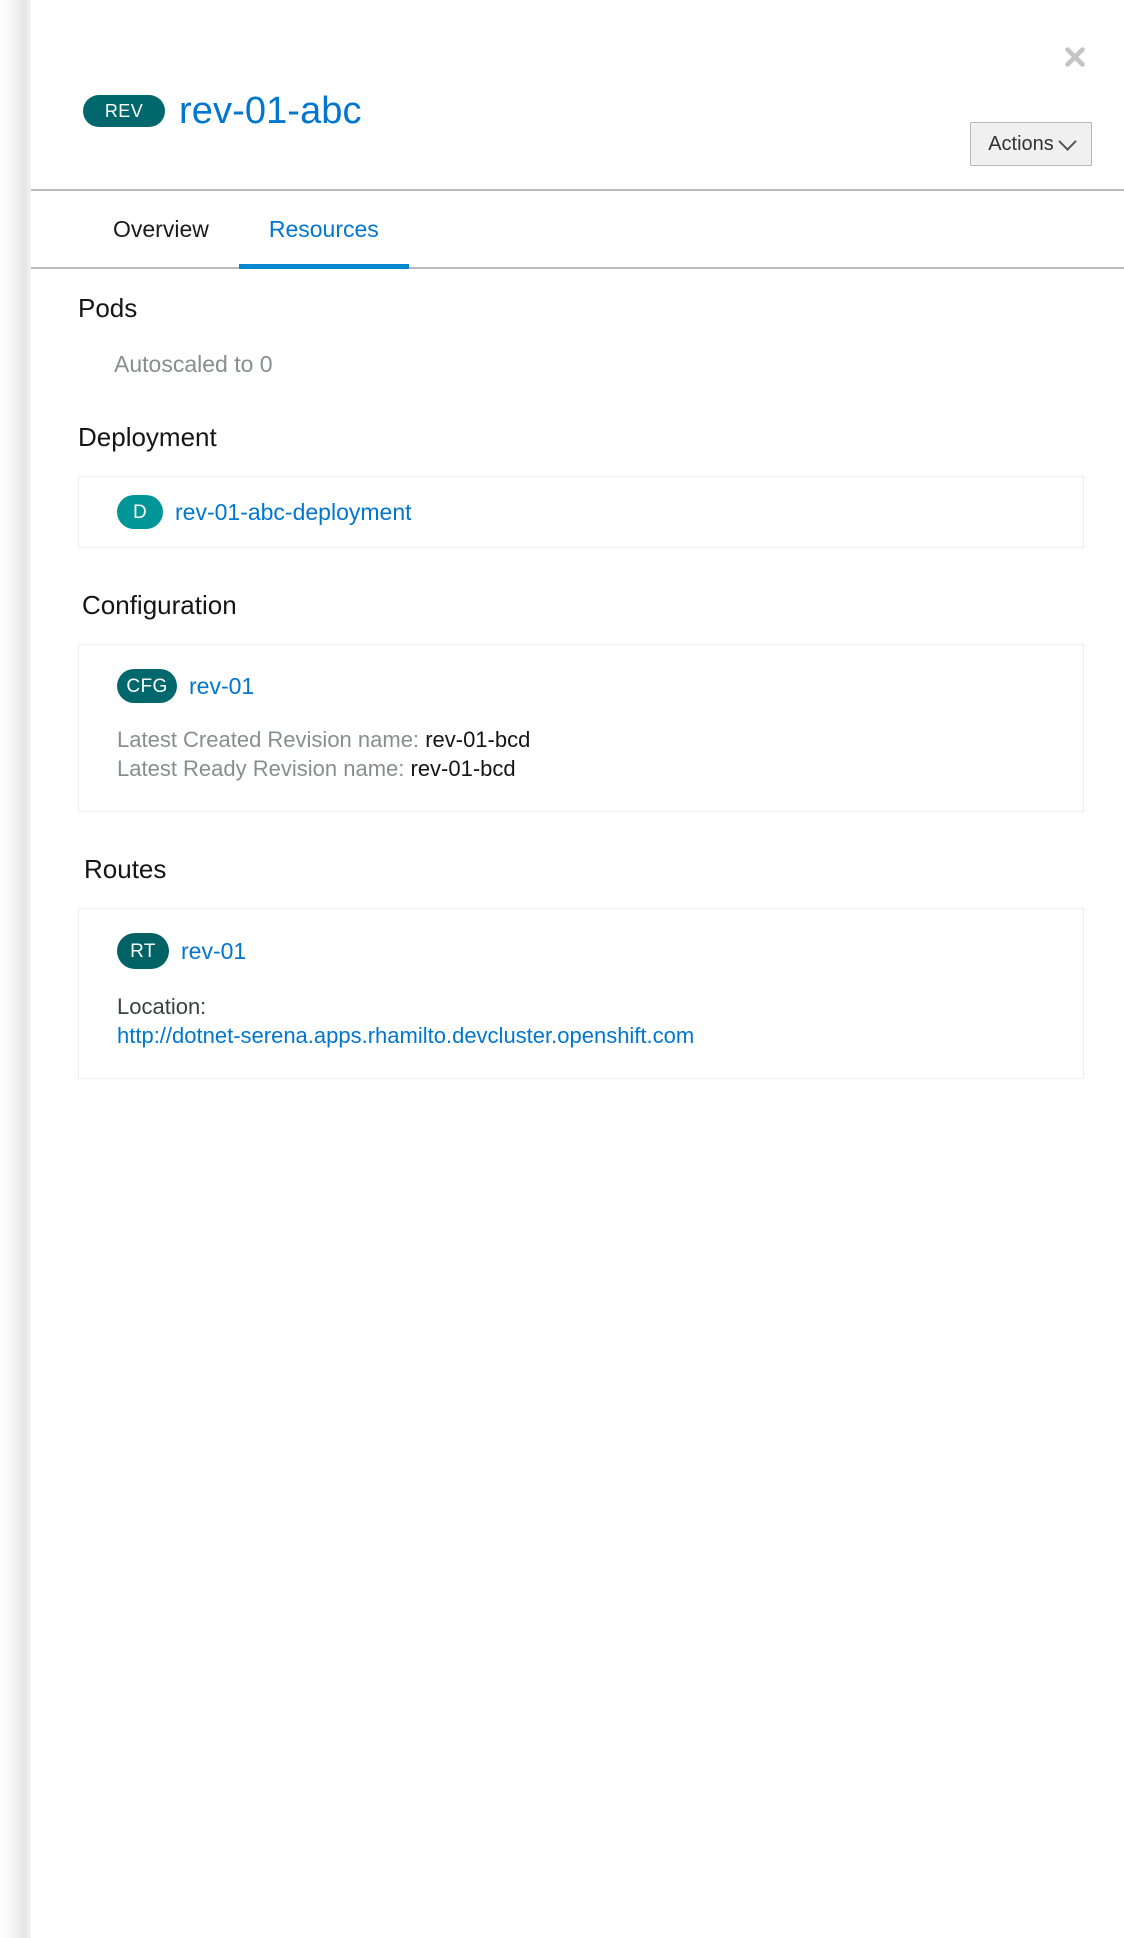 The width and height of the screenshot is (1124, 1938). I want to click on close-icon, so click(1075, 57).